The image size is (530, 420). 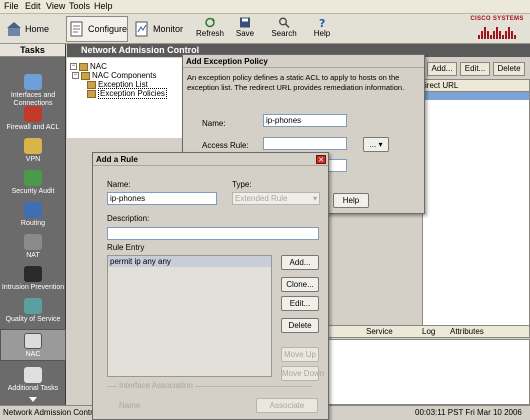 I want to click on tree-label: NAC Components, so click(x=124, y=75).